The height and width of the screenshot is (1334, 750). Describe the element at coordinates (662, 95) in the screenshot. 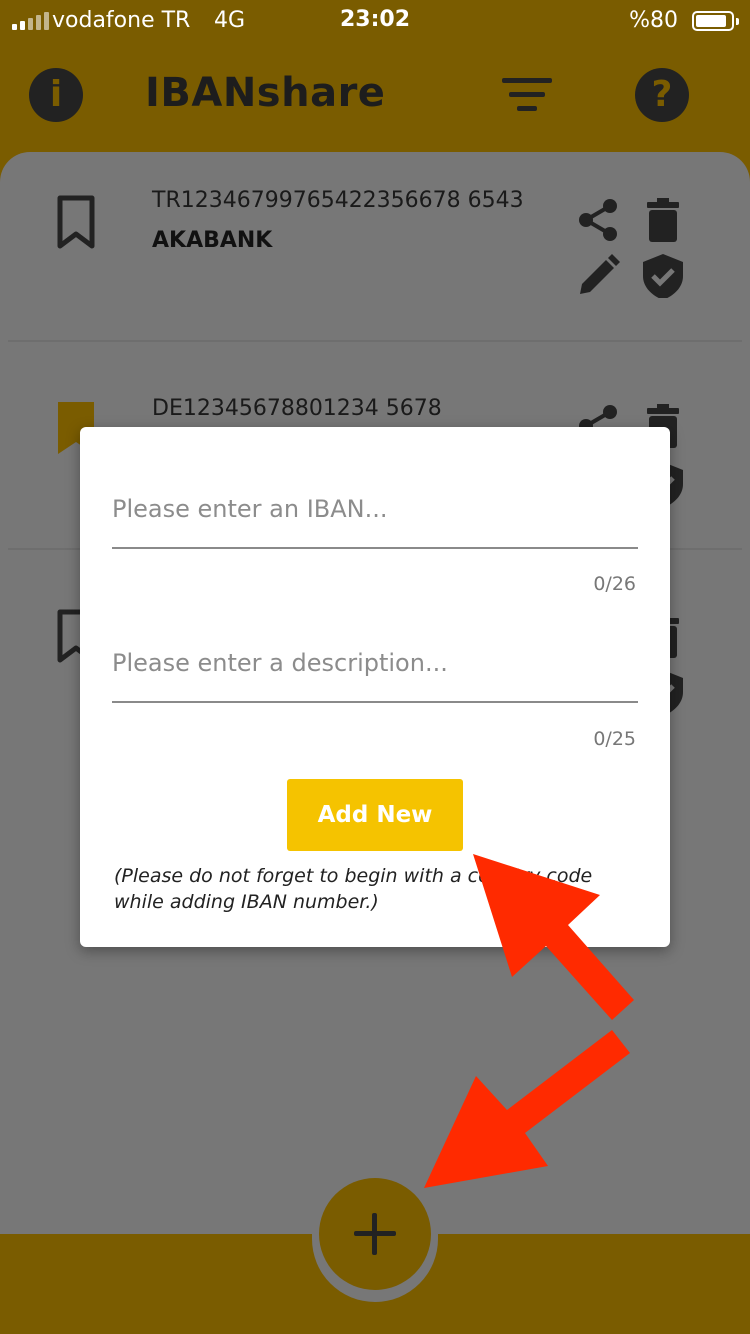

I see `help-icon: ?` at that location.